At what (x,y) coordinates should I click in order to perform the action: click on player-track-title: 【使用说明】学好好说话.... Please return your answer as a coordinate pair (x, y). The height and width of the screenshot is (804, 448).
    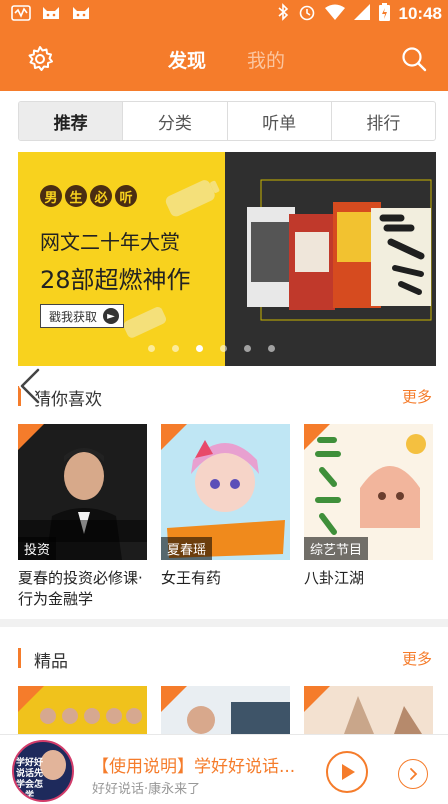
    Looking at the image, I should click on (194, 767).